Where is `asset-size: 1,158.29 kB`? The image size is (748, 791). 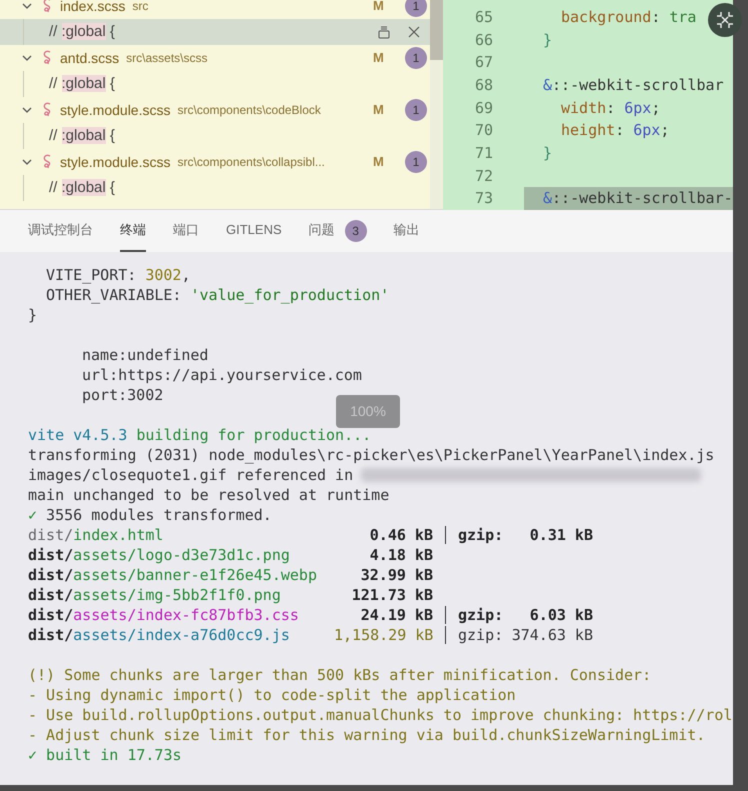
asset-size: 1,158.29 kB is located at coordinates (383, 635).